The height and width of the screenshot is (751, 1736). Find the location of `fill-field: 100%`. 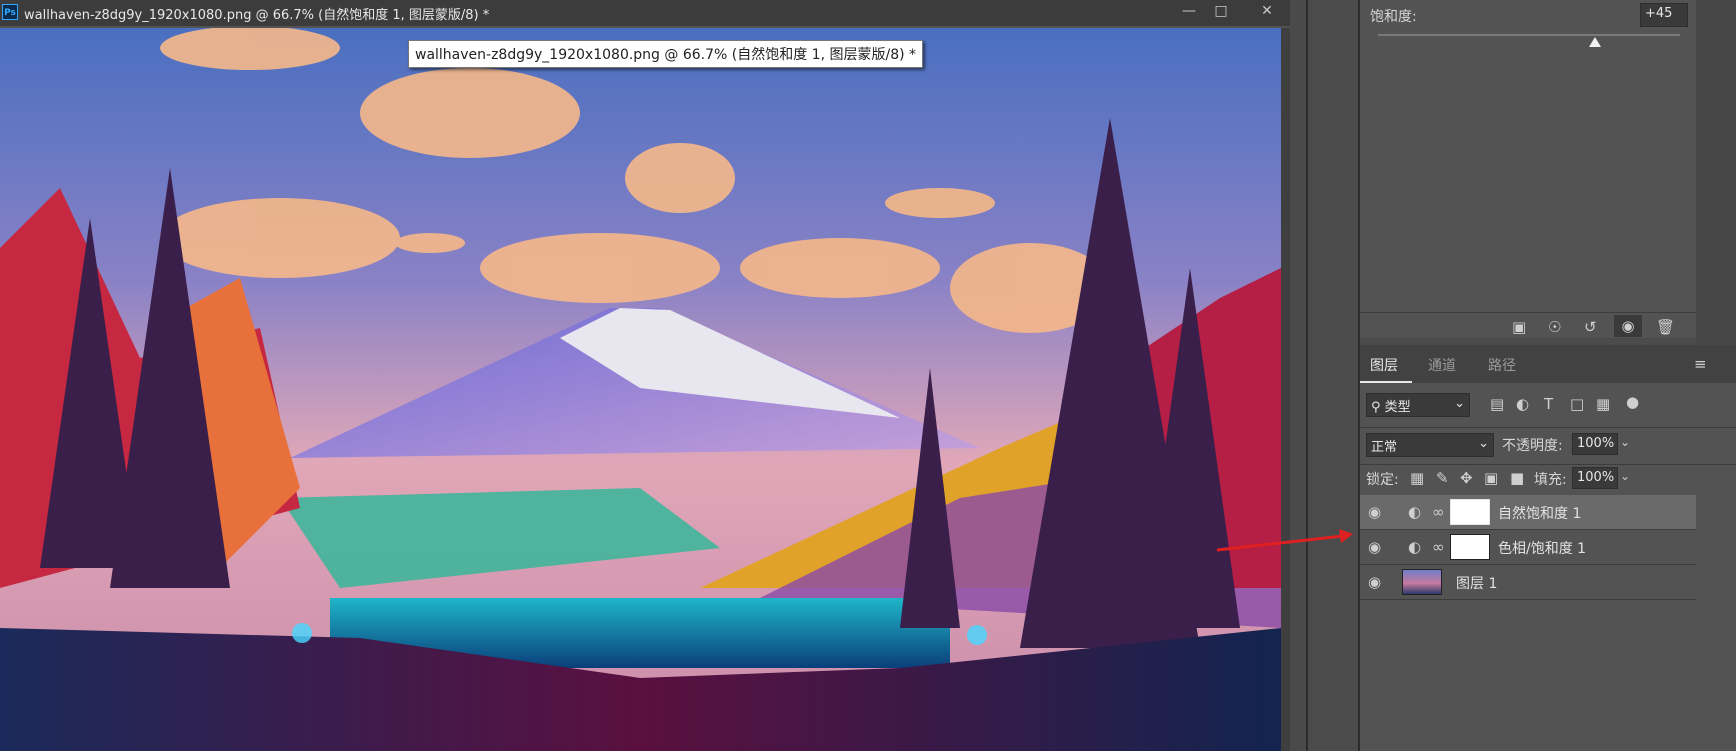

fill-field: 100% is located at coordinates (1595, 478).